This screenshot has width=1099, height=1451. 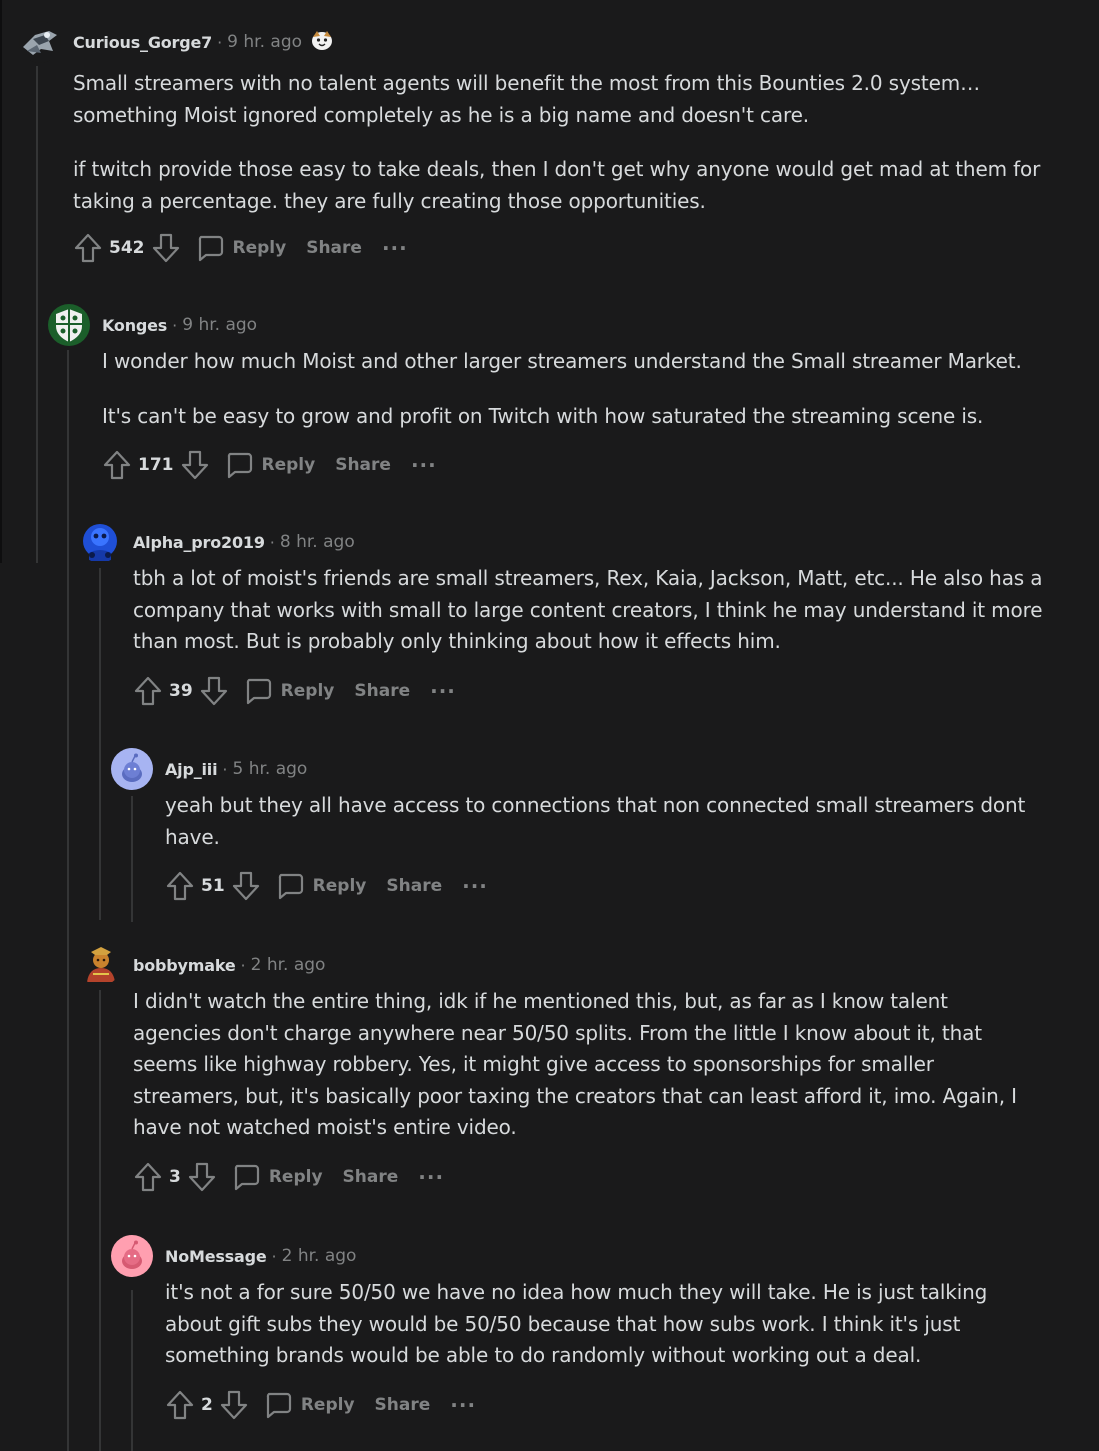 What do you see at coordinates (606, 691) in the screenshot?
I see `comment-actions: 39 Reply Share ···` at bounding box center [606, 691].